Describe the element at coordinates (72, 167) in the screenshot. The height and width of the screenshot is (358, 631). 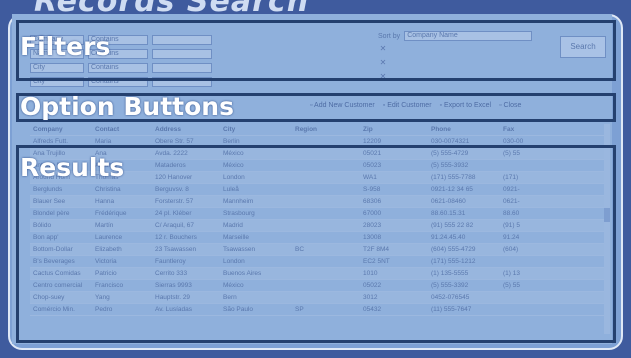
I see `results-section-label: Results` at that location.